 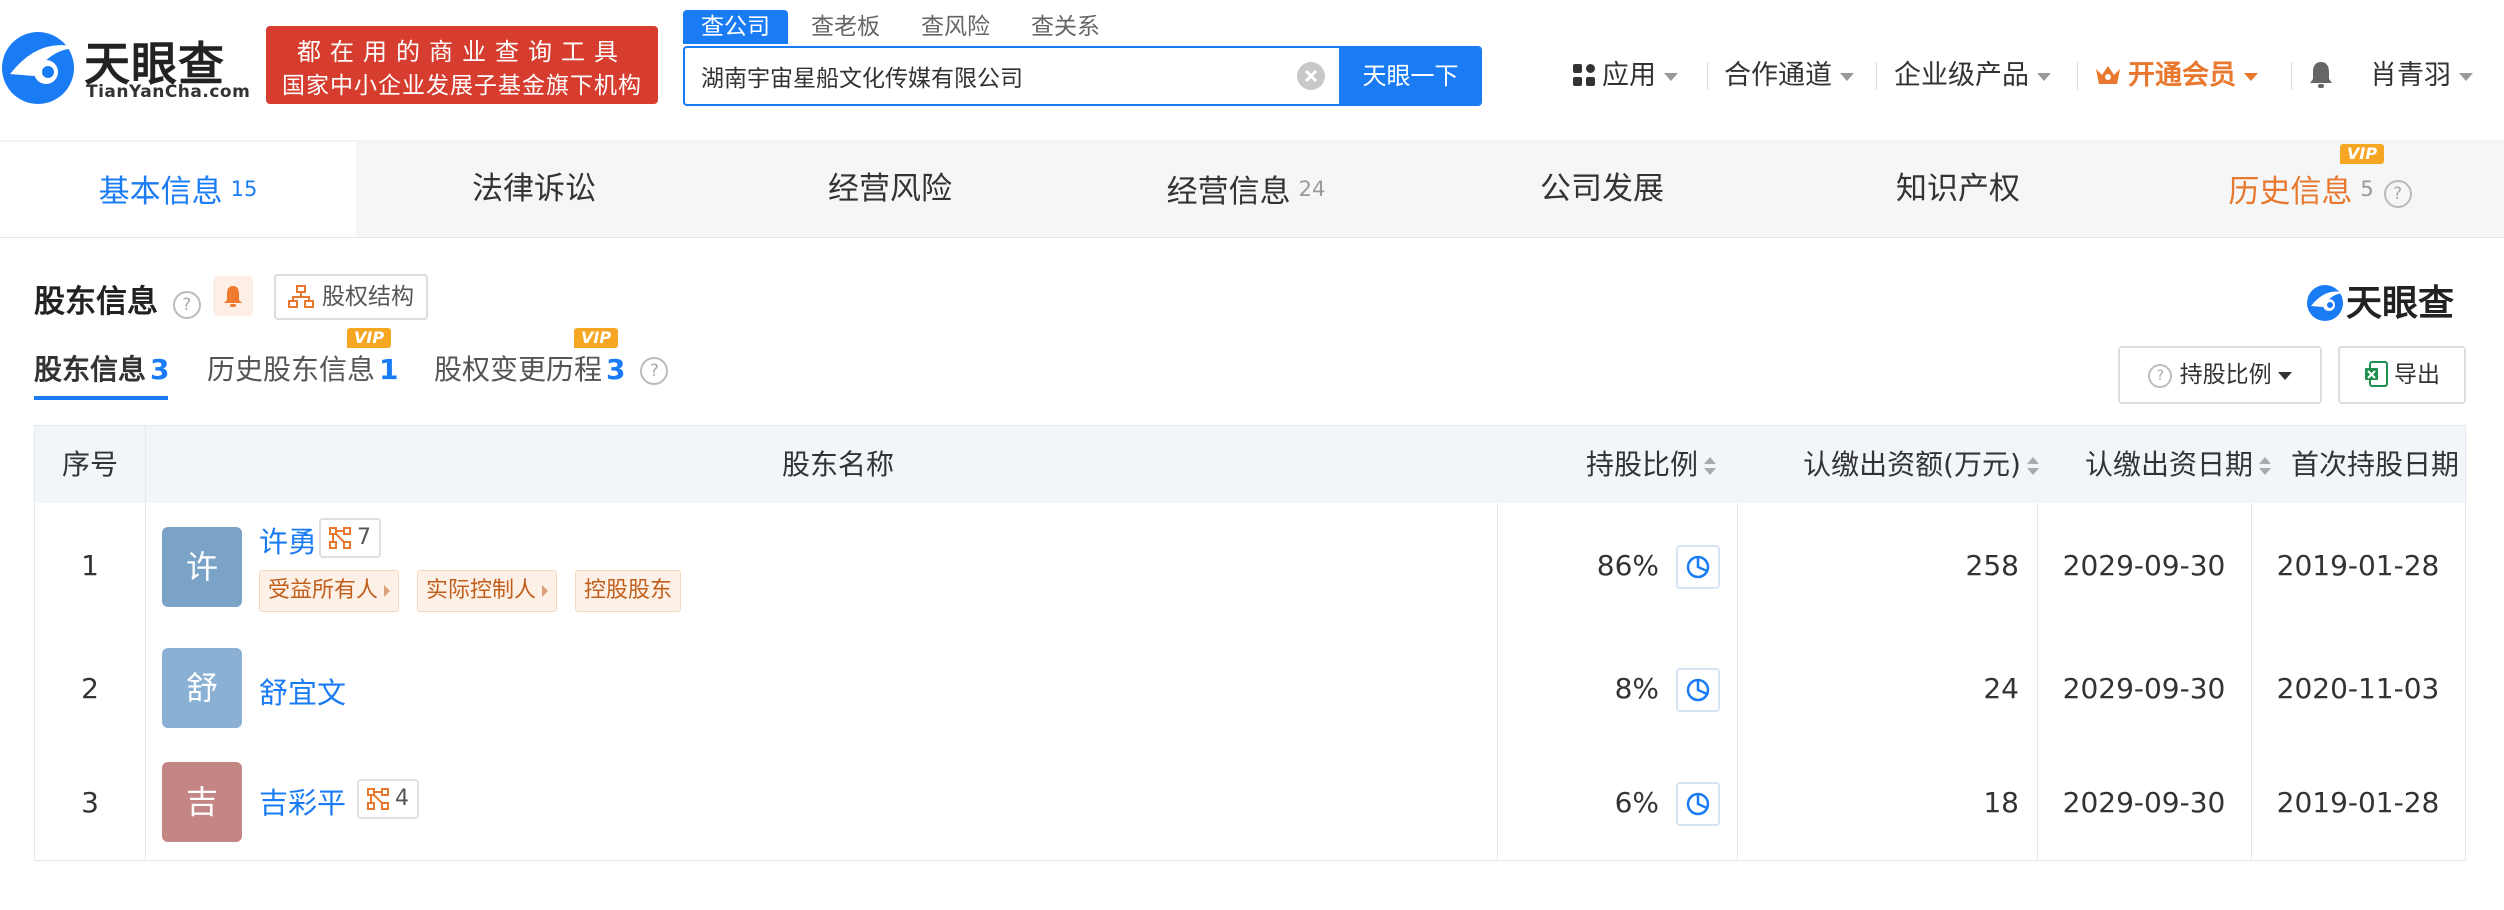 I want to click on site-logo: 天眼查 TianYanCha.com, so click(x=125, y=66).